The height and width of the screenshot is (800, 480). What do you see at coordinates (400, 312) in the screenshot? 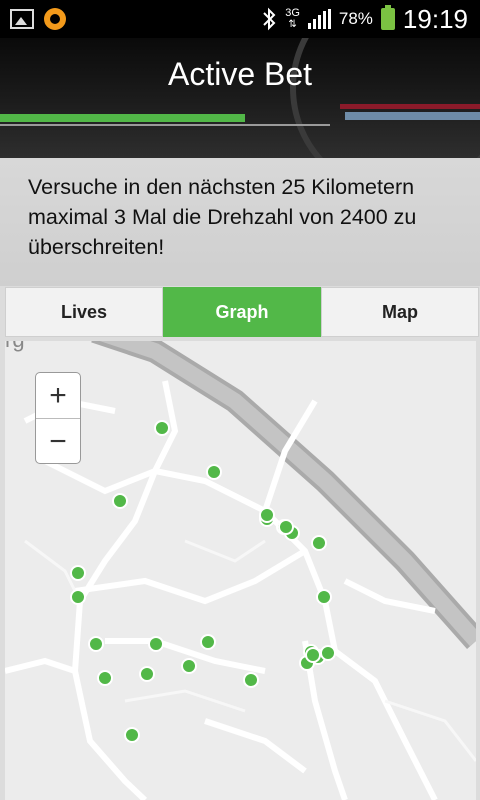
I see `tab-map: Map` at bounding box center [400, 312].